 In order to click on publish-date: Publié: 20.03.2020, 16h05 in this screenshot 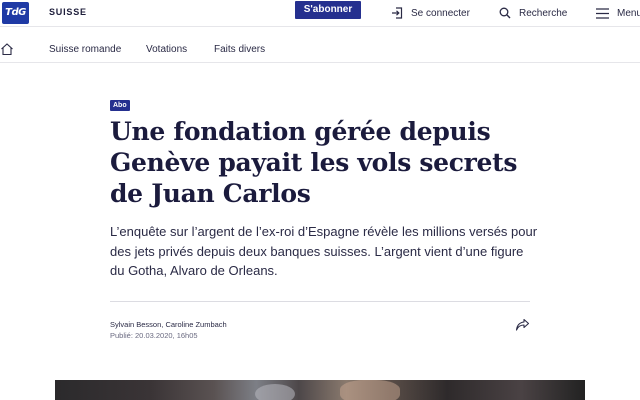, I will do `click(154, 335)`.